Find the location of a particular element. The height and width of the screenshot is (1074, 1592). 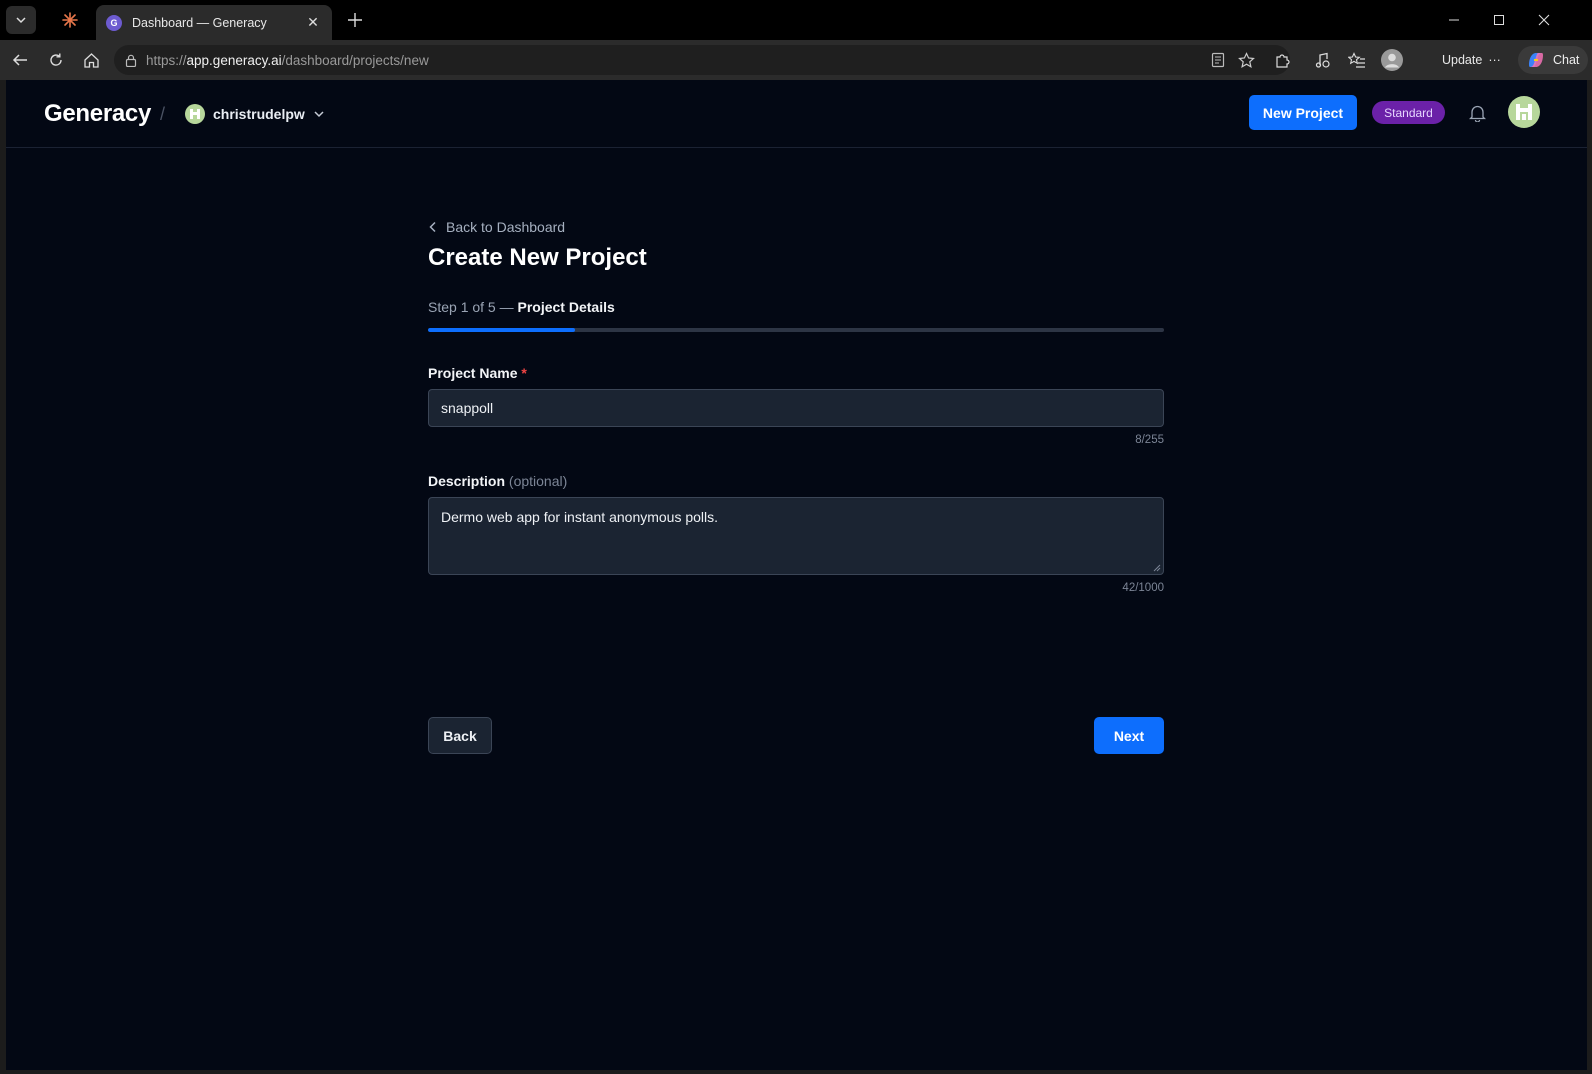

favorites-list-icon is located at coordinates (1356, 59).